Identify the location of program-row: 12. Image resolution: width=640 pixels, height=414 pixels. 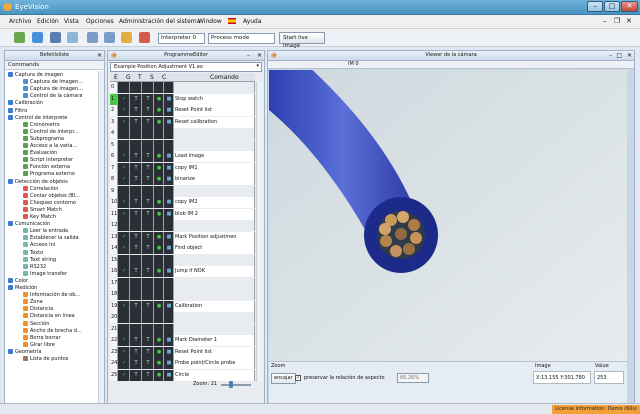
(182, 225).